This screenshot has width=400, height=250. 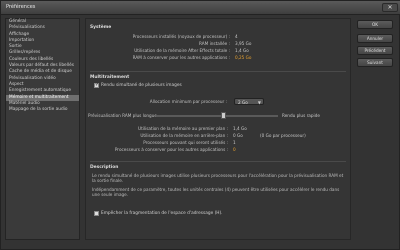 What do you see at coordinates (375, 62) in the screenshot?
I see `next-button: Suivant` at bounding box center [375, 62].